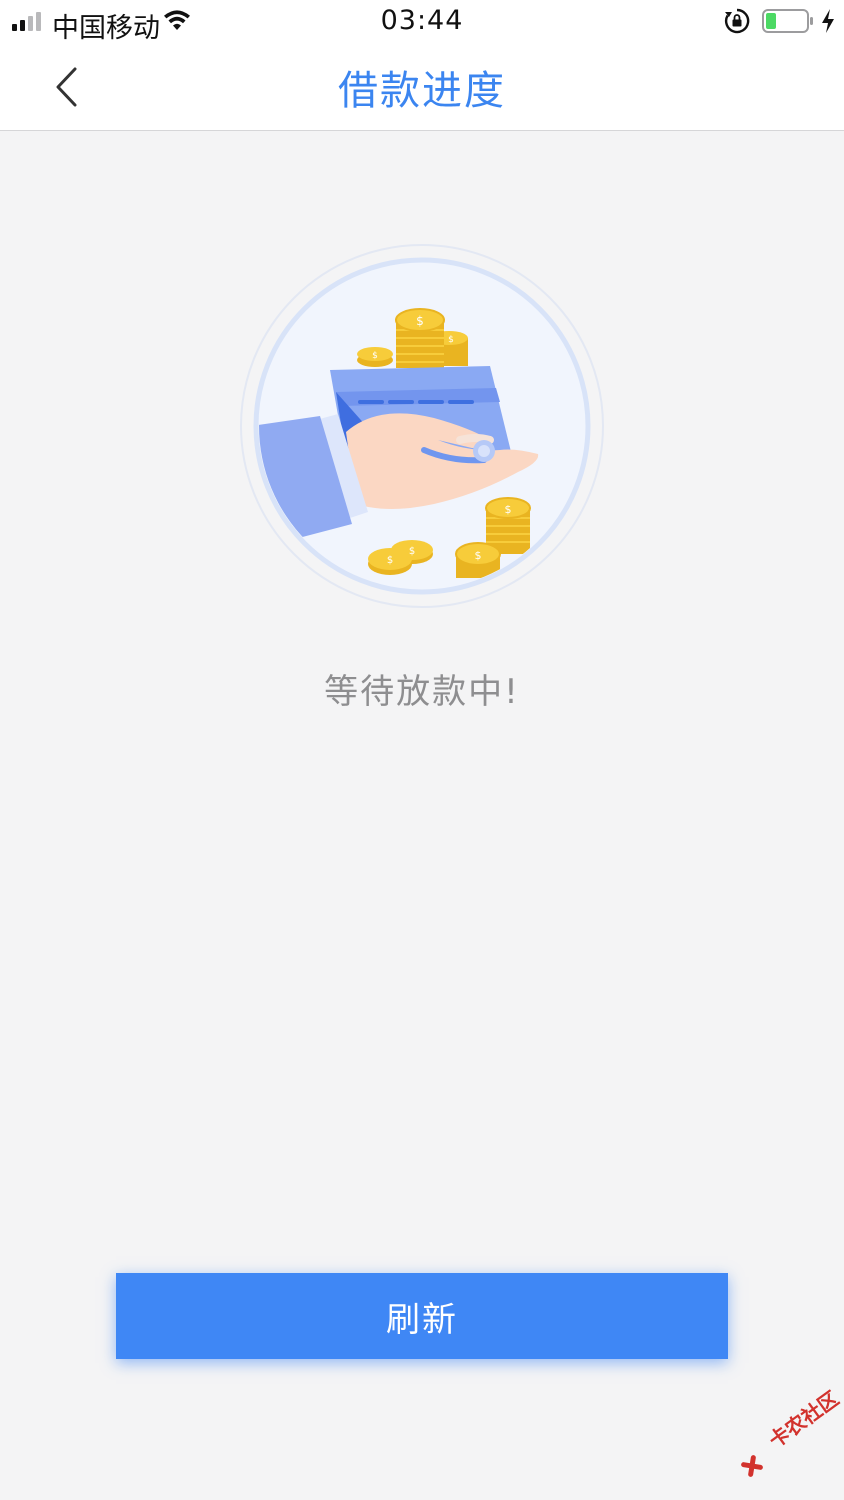 Image resolution: width=844 pixels, height=1500 pixels. What do you see at coordinates (422, 426) in the screenshot?
I see `loan-disbursement-illustration: $ $ $ $ $ $ $` at bounding box center [422, 426].